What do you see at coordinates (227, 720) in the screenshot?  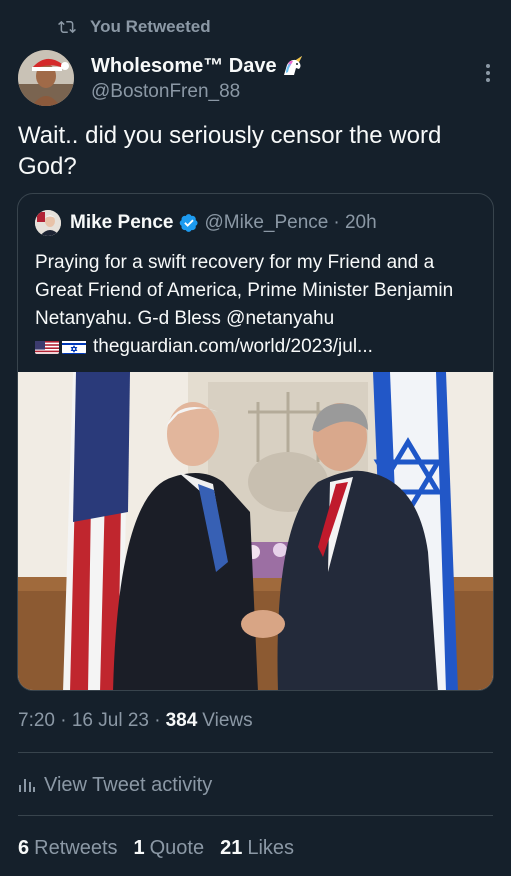 I see `views-label: Views` at bounding box center [227, 720].